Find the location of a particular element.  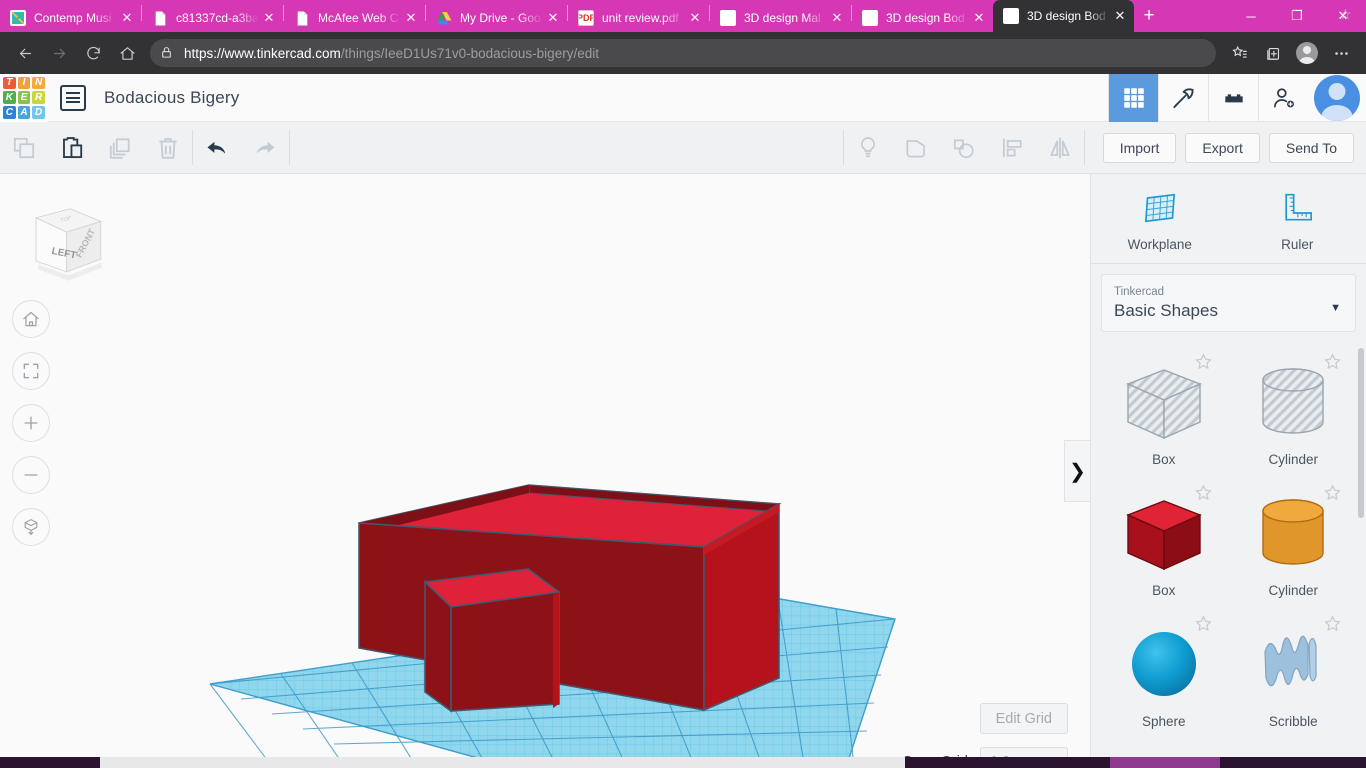

export-button: Export is located at coordinates (1222, 147).